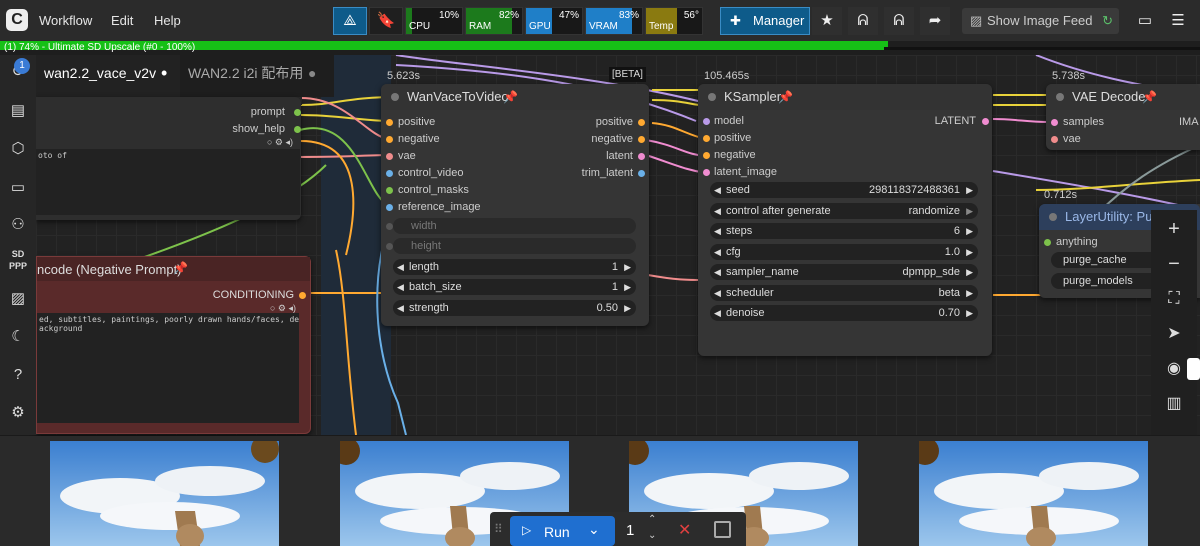 The height and width of the screenshot is (546, 1200). I want to click on batch-count-input: 1, so click(630, 530).